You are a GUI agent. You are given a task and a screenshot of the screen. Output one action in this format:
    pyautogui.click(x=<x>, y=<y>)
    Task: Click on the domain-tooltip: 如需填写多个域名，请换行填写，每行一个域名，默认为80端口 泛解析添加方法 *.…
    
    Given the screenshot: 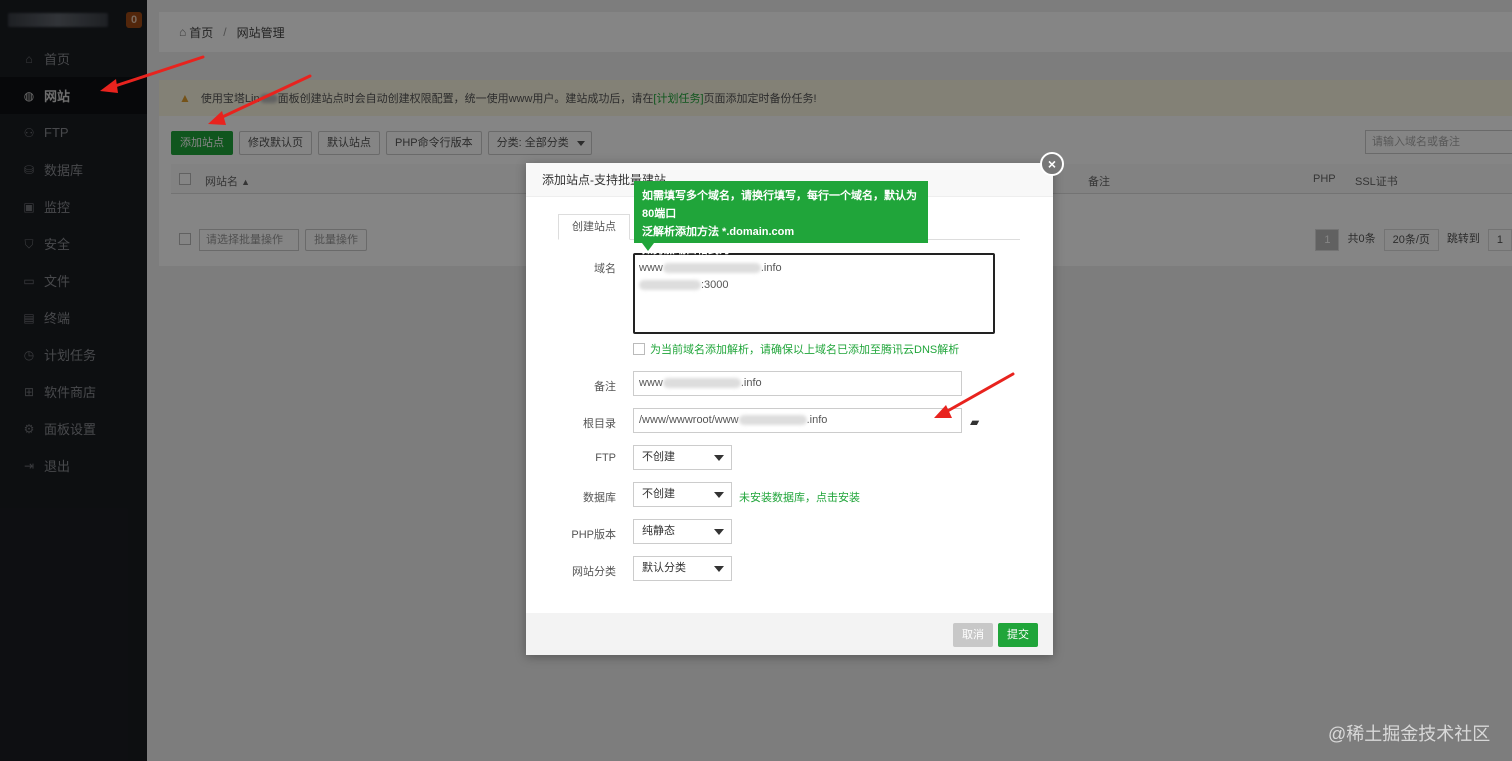 What is the action you would take?
    pyautogui.click(x=781, y=218)
    